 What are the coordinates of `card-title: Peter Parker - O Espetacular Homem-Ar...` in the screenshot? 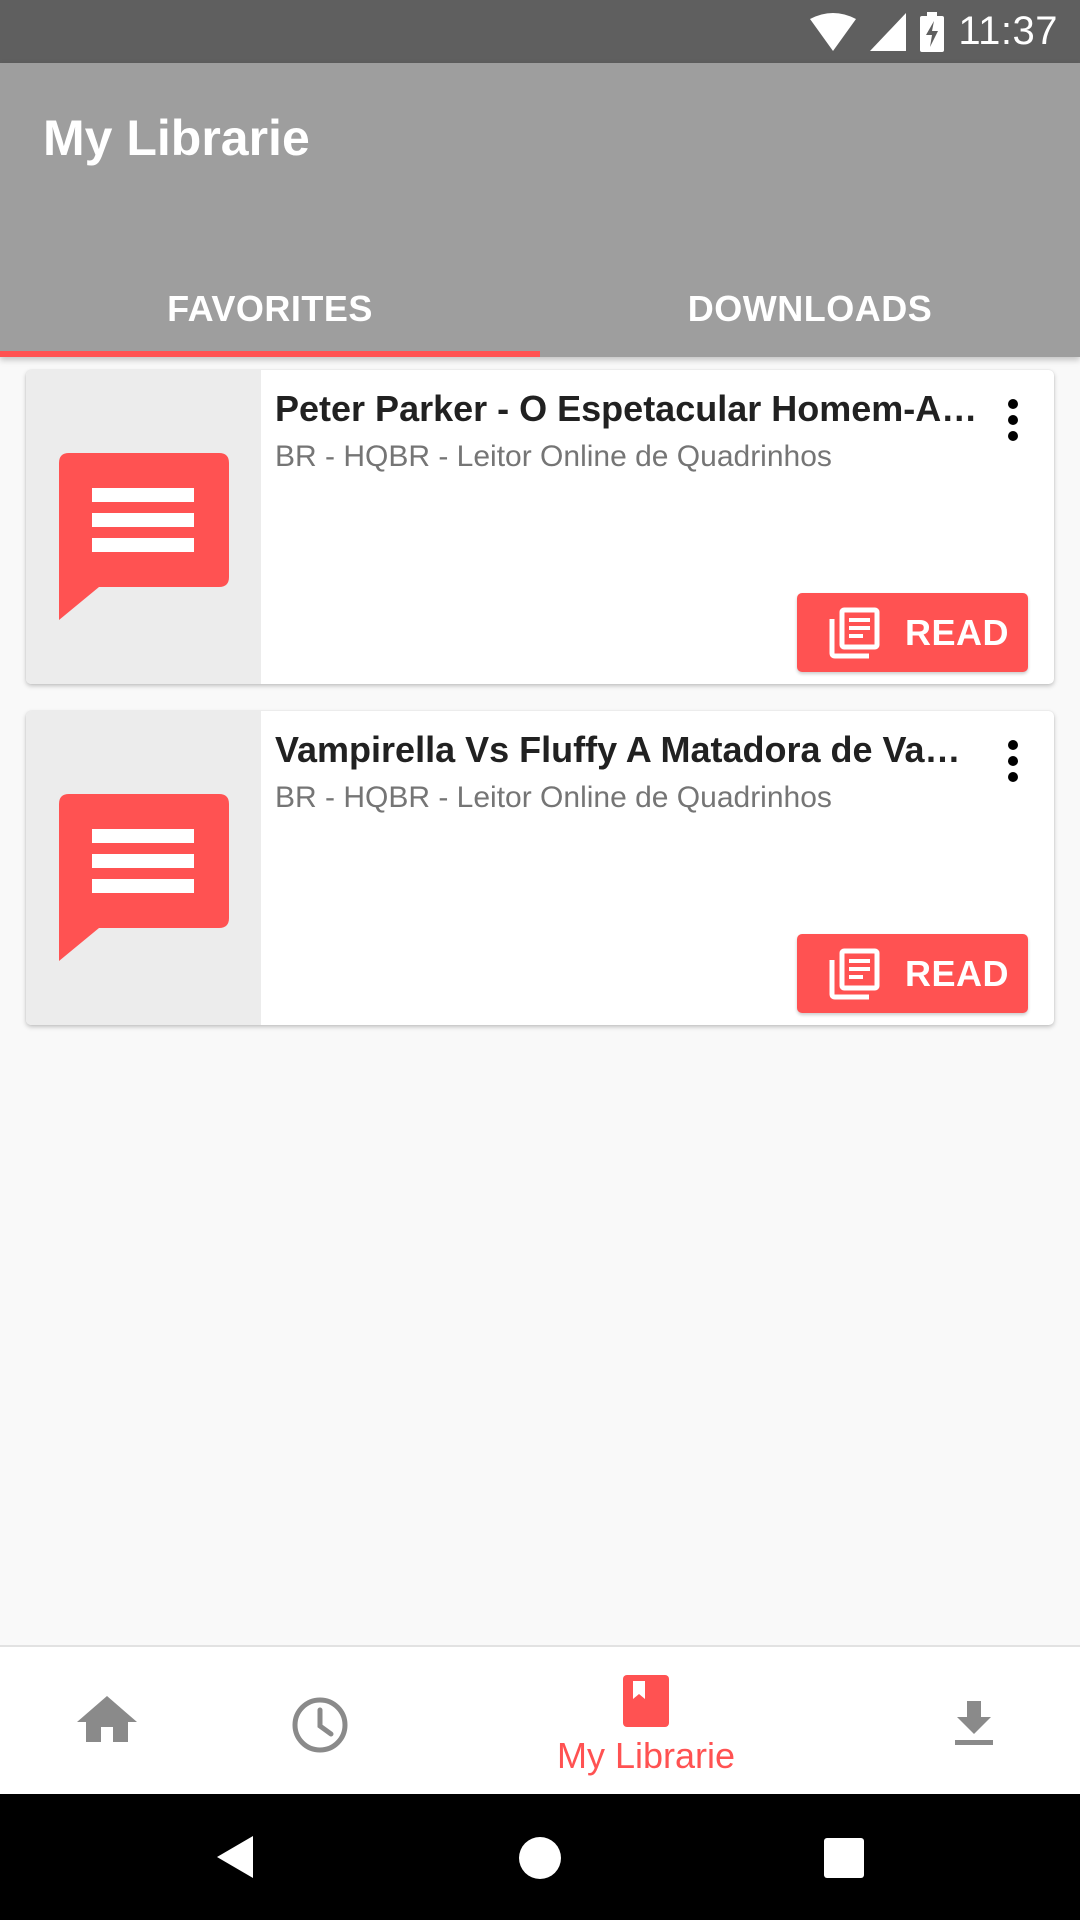 It's located at (627, 408).